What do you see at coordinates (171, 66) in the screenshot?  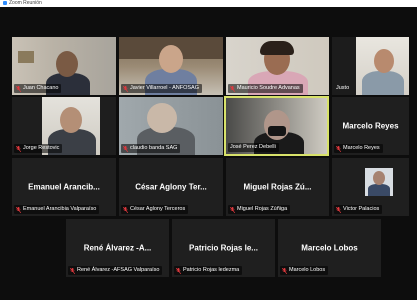 I see `video-tile: Javier Villarroel - ANFOSAG` at bounding box center [171, 66].